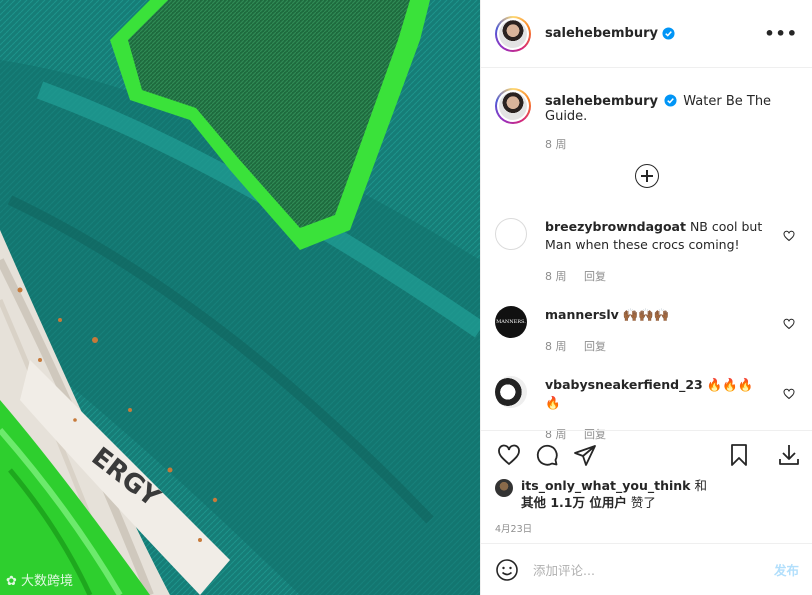  What do you see at coordinates (582, 314) in the screenshot?
I see `commenter-username: mannerslv` at bounding box center [582, 314].